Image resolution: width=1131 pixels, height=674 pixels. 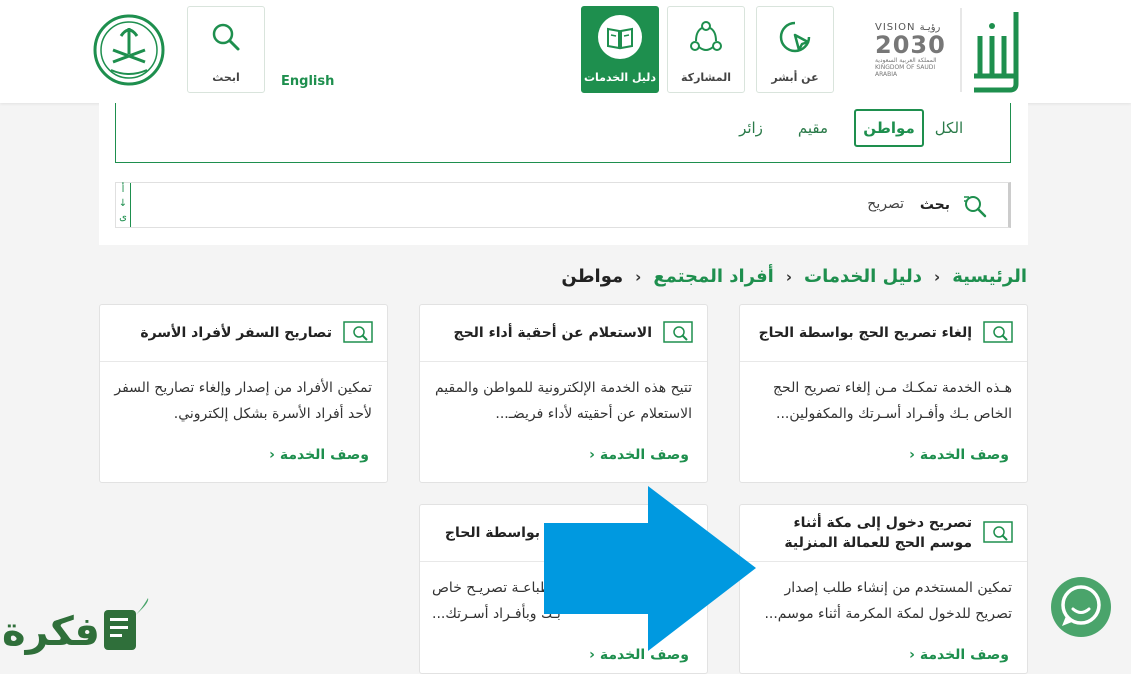 What do you see at coordinates (542, 333) in the screenshot?
I see `service-card-title: الاستعلام عن أحقية أداء الحج` at bounding box center [542, 333].